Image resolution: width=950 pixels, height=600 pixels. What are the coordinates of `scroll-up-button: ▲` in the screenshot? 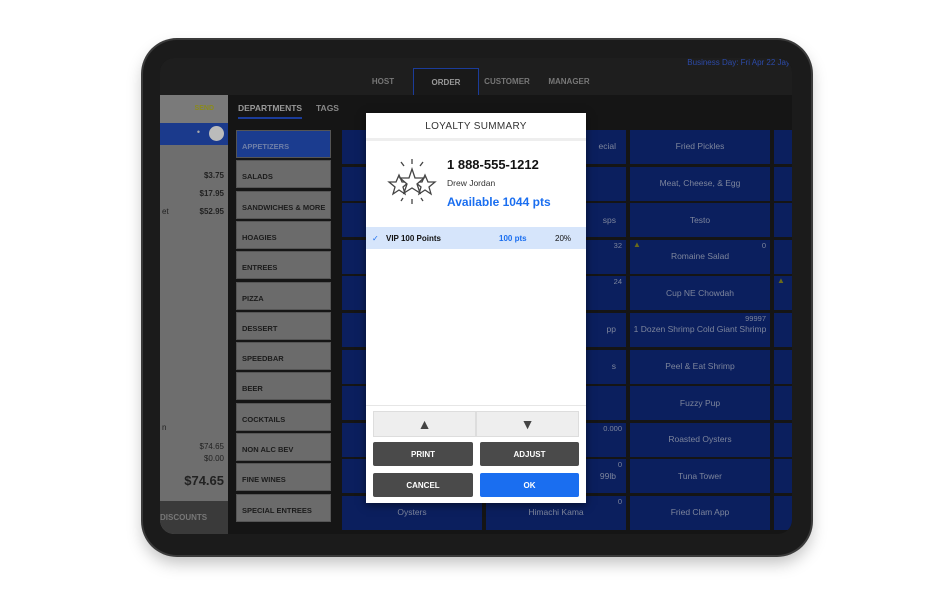 It's located at (424, 424).